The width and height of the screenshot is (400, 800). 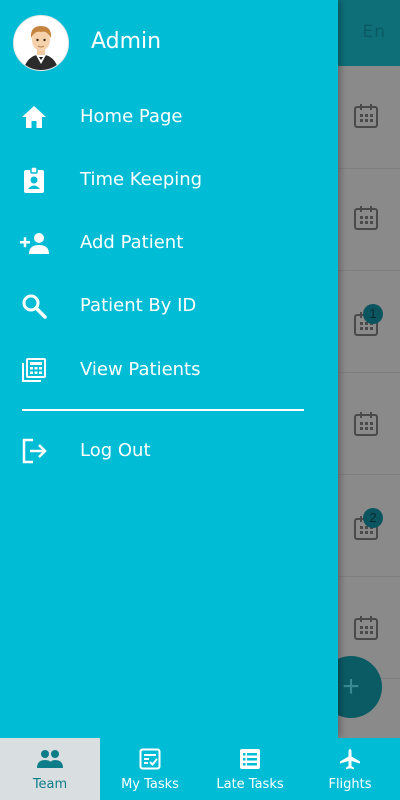 What do you see at coordinates (150, 784) in the screenshot?
I see `tab-label: My Tasks` at bounding box center [150, 784].